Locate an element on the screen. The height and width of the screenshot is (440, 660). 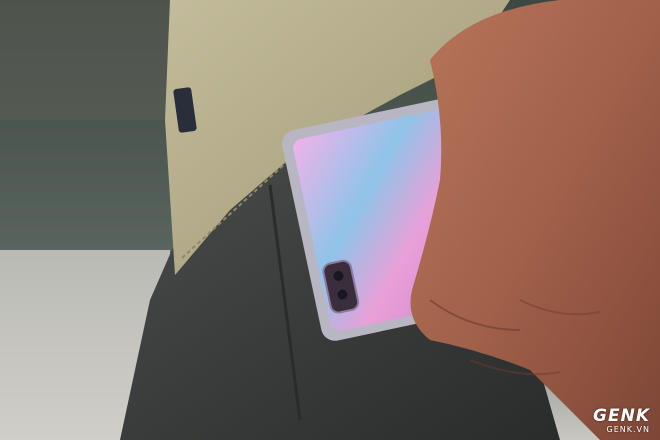
background-building is located at coordinates (85, 60).